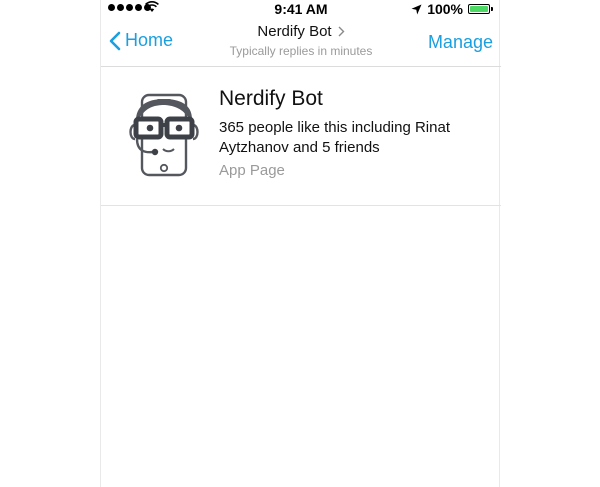 Image resolution: width=600 pixels, height=487 pixels. What do you see at coordinates (294, 31) in the screenshot?
I see `nav-title-text: Nerdify Bot` at bounding box center [294, 31].